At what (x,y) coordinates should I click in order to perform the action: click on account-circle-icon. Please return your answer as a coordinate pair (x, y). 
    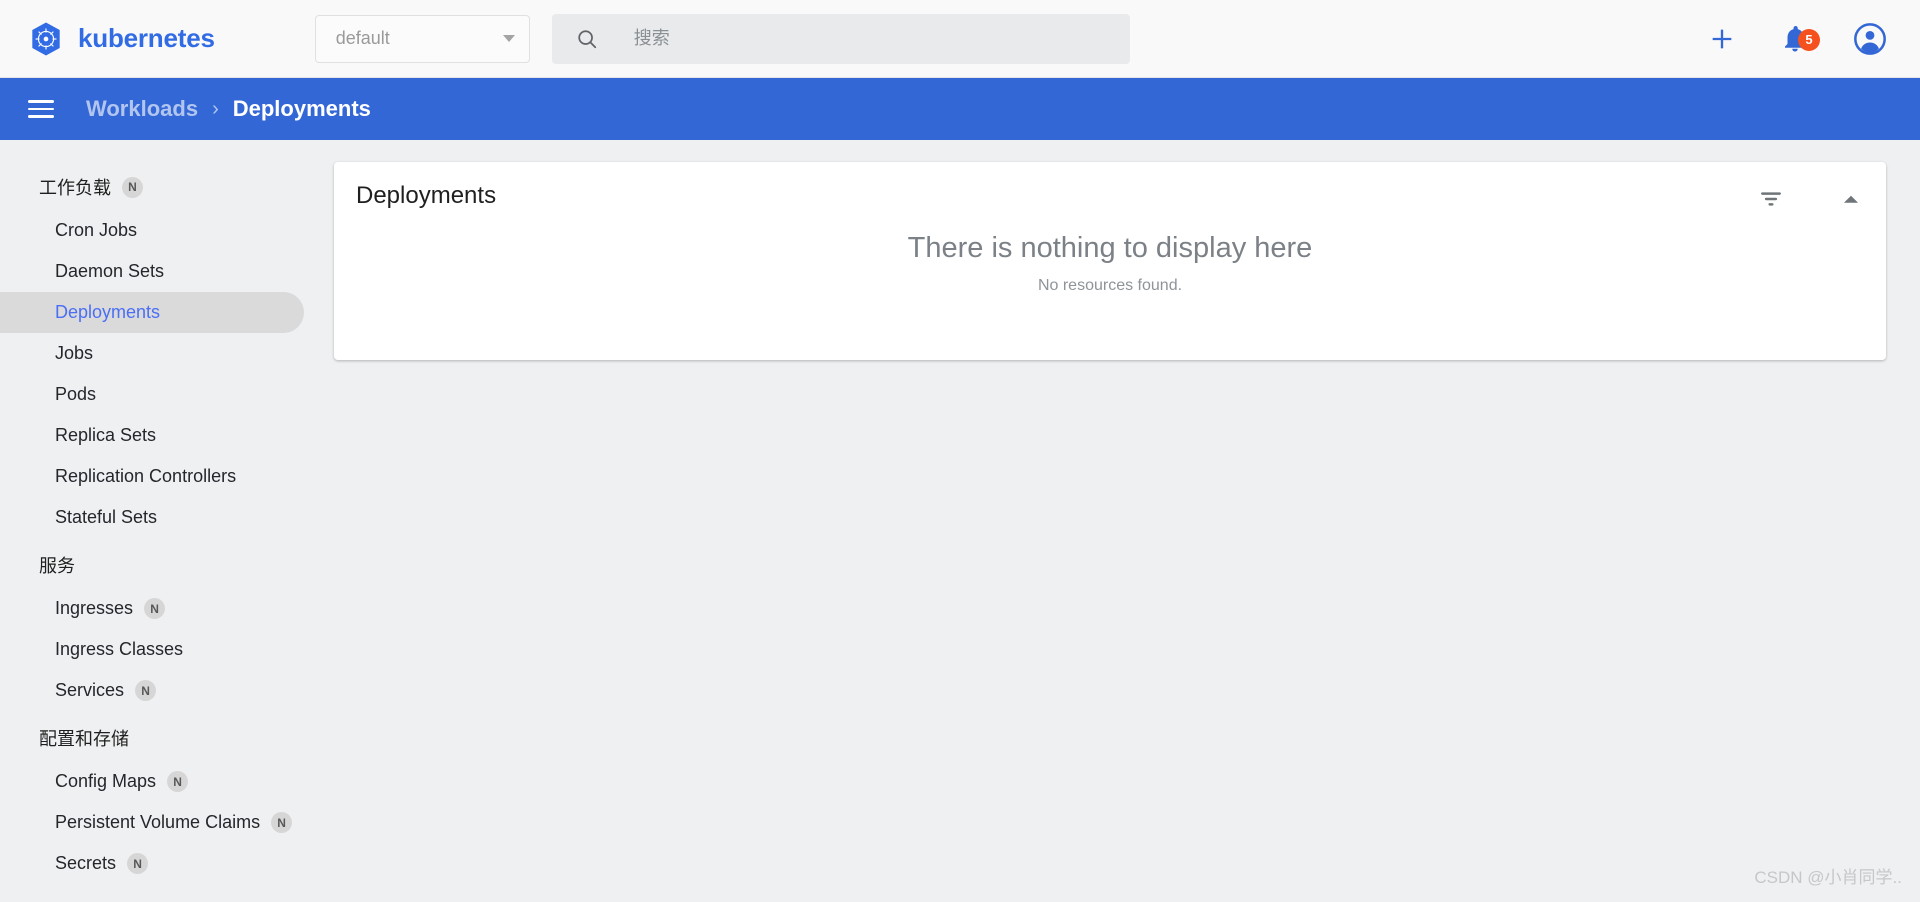
    Looking at the image, I should click on (1870, 38).